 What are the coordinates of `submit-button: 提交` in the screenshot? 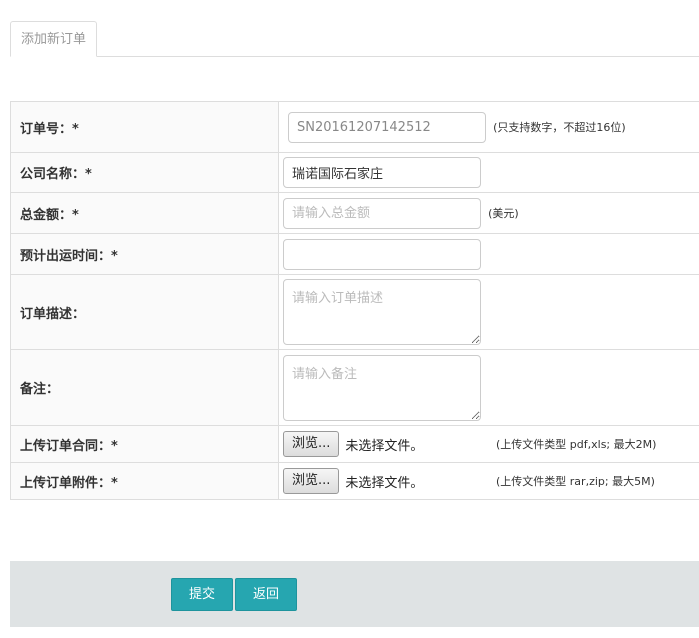 It's located at (202, 594).